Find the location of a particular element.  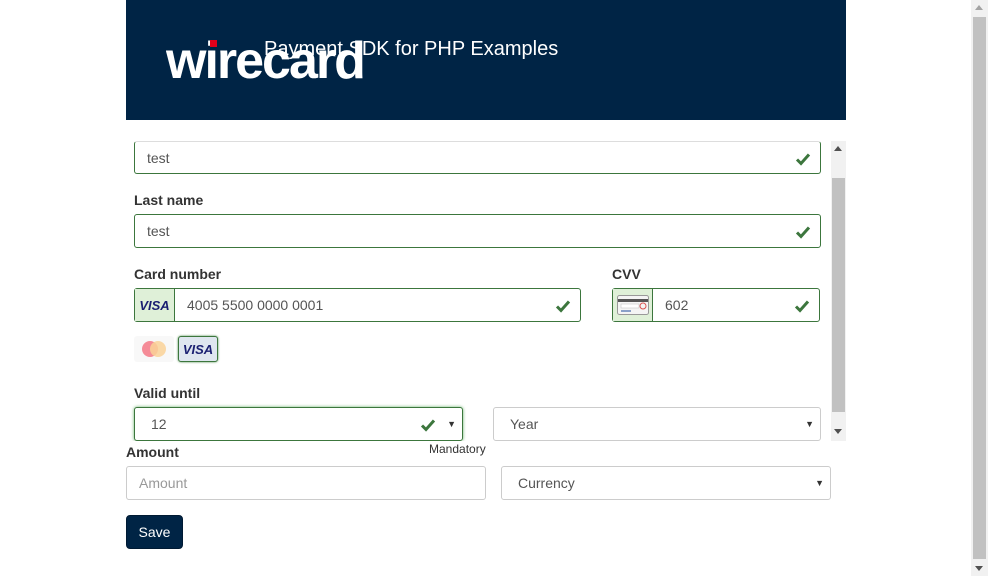

first-name-field: test is located at coordinates (477, 157).